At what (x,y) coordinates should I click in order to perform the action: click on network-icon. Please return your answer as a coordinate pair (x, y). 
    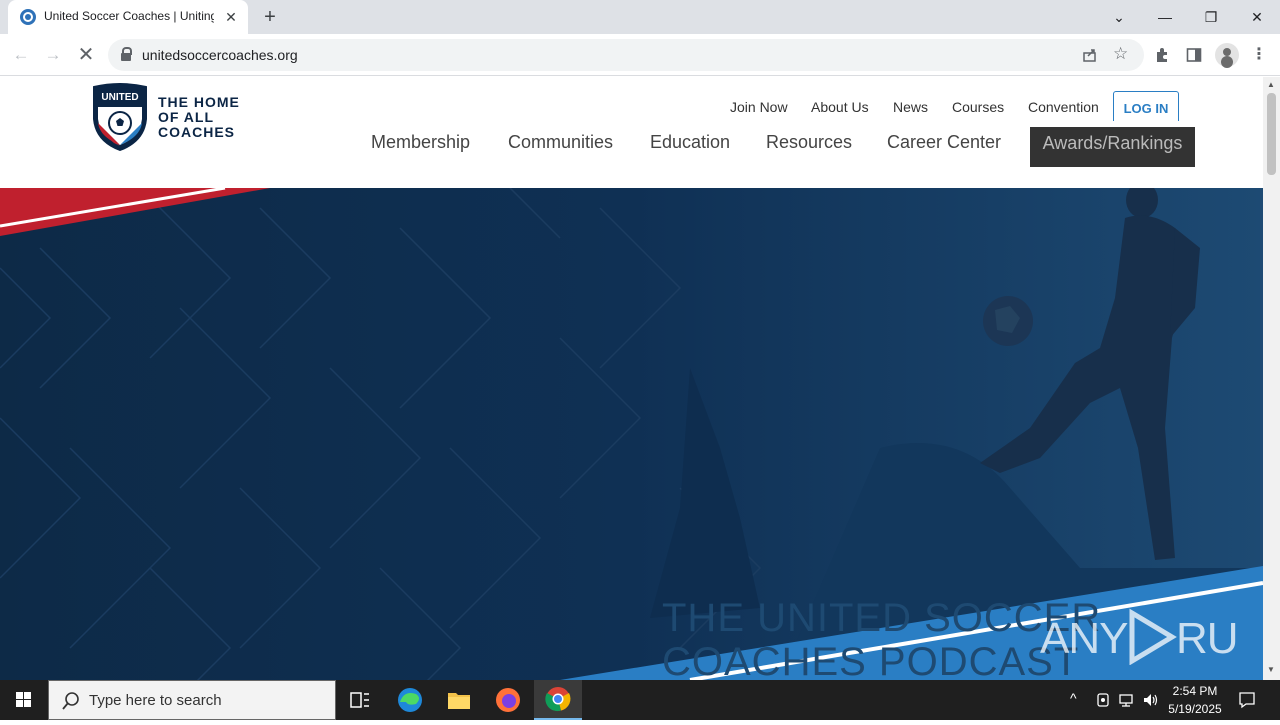
    Looking at the image, I should click on (1127, 700).